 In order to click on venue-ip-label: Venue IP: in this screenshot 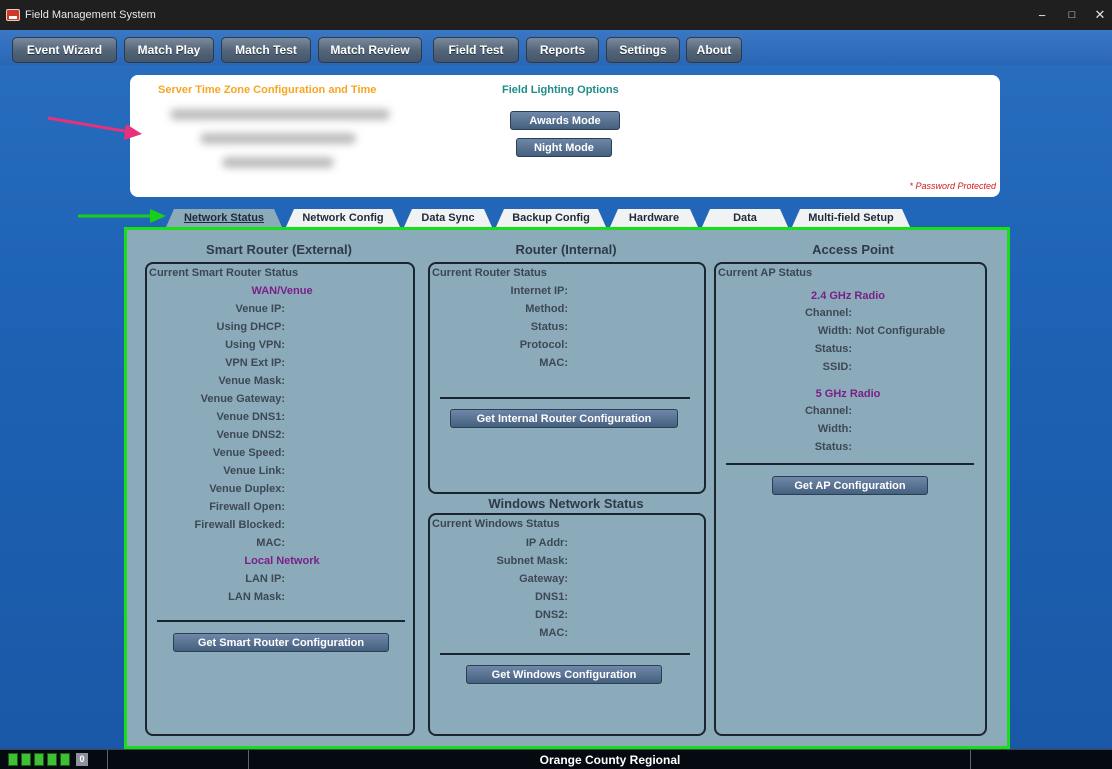, I will do `click(260, 309)`.